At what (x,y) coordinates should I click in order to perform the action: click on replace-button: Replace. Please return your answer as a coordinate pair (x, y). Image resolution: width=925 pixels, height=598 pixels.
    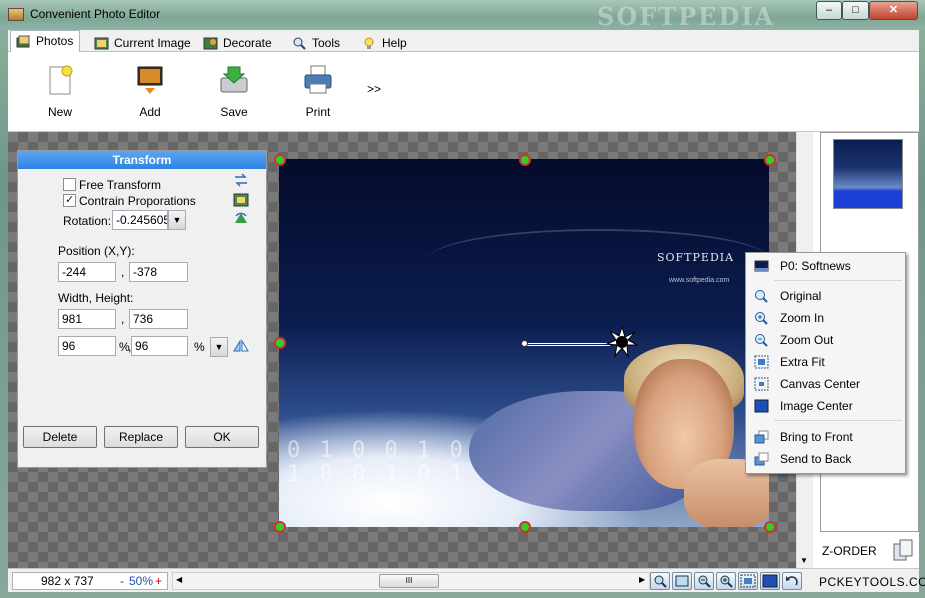
    Looking at the image, I should click on (141, 437).